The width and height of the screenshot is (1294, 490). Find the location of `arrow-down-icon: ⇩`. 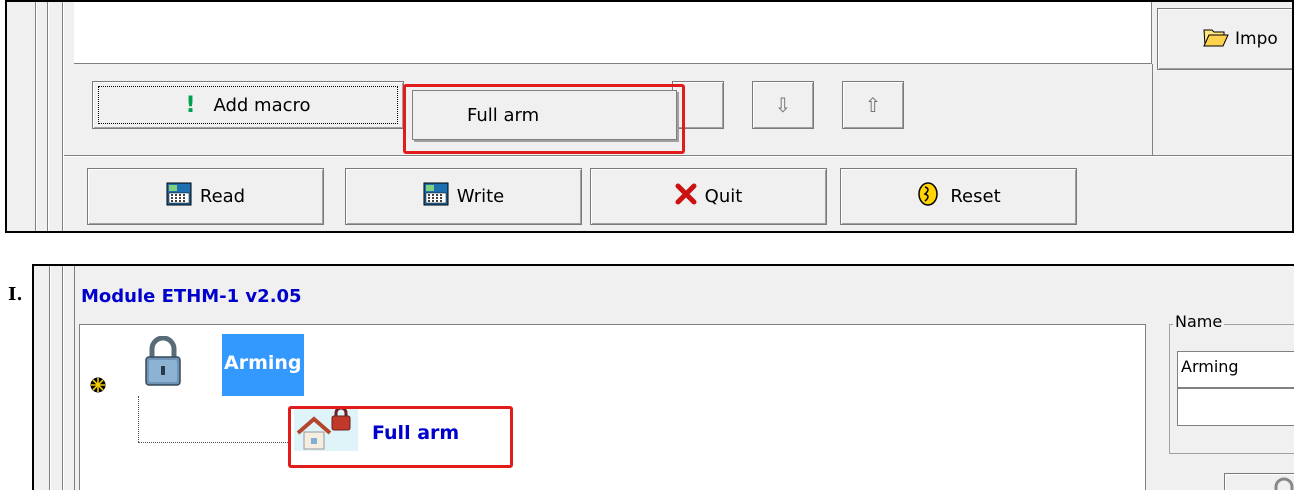

arrow-down-icon: ⇩ is located at coordinates (783, 105).